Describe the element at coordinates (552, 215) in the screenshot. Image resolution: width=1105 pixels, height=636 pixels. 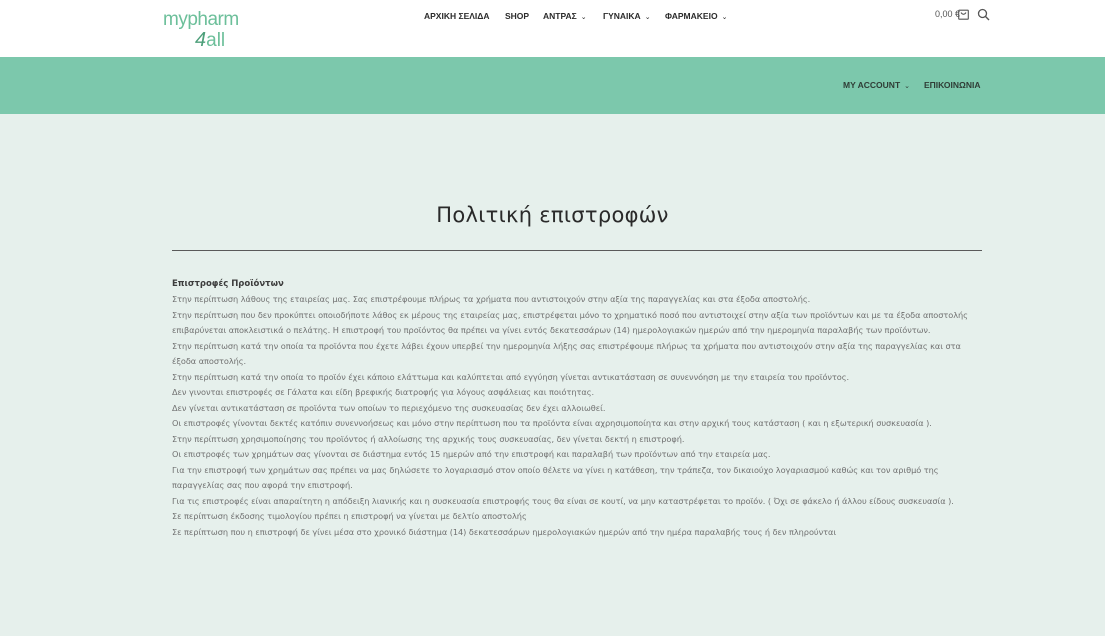
I see `page-title: Πολιτική επιστροφών` at that location.